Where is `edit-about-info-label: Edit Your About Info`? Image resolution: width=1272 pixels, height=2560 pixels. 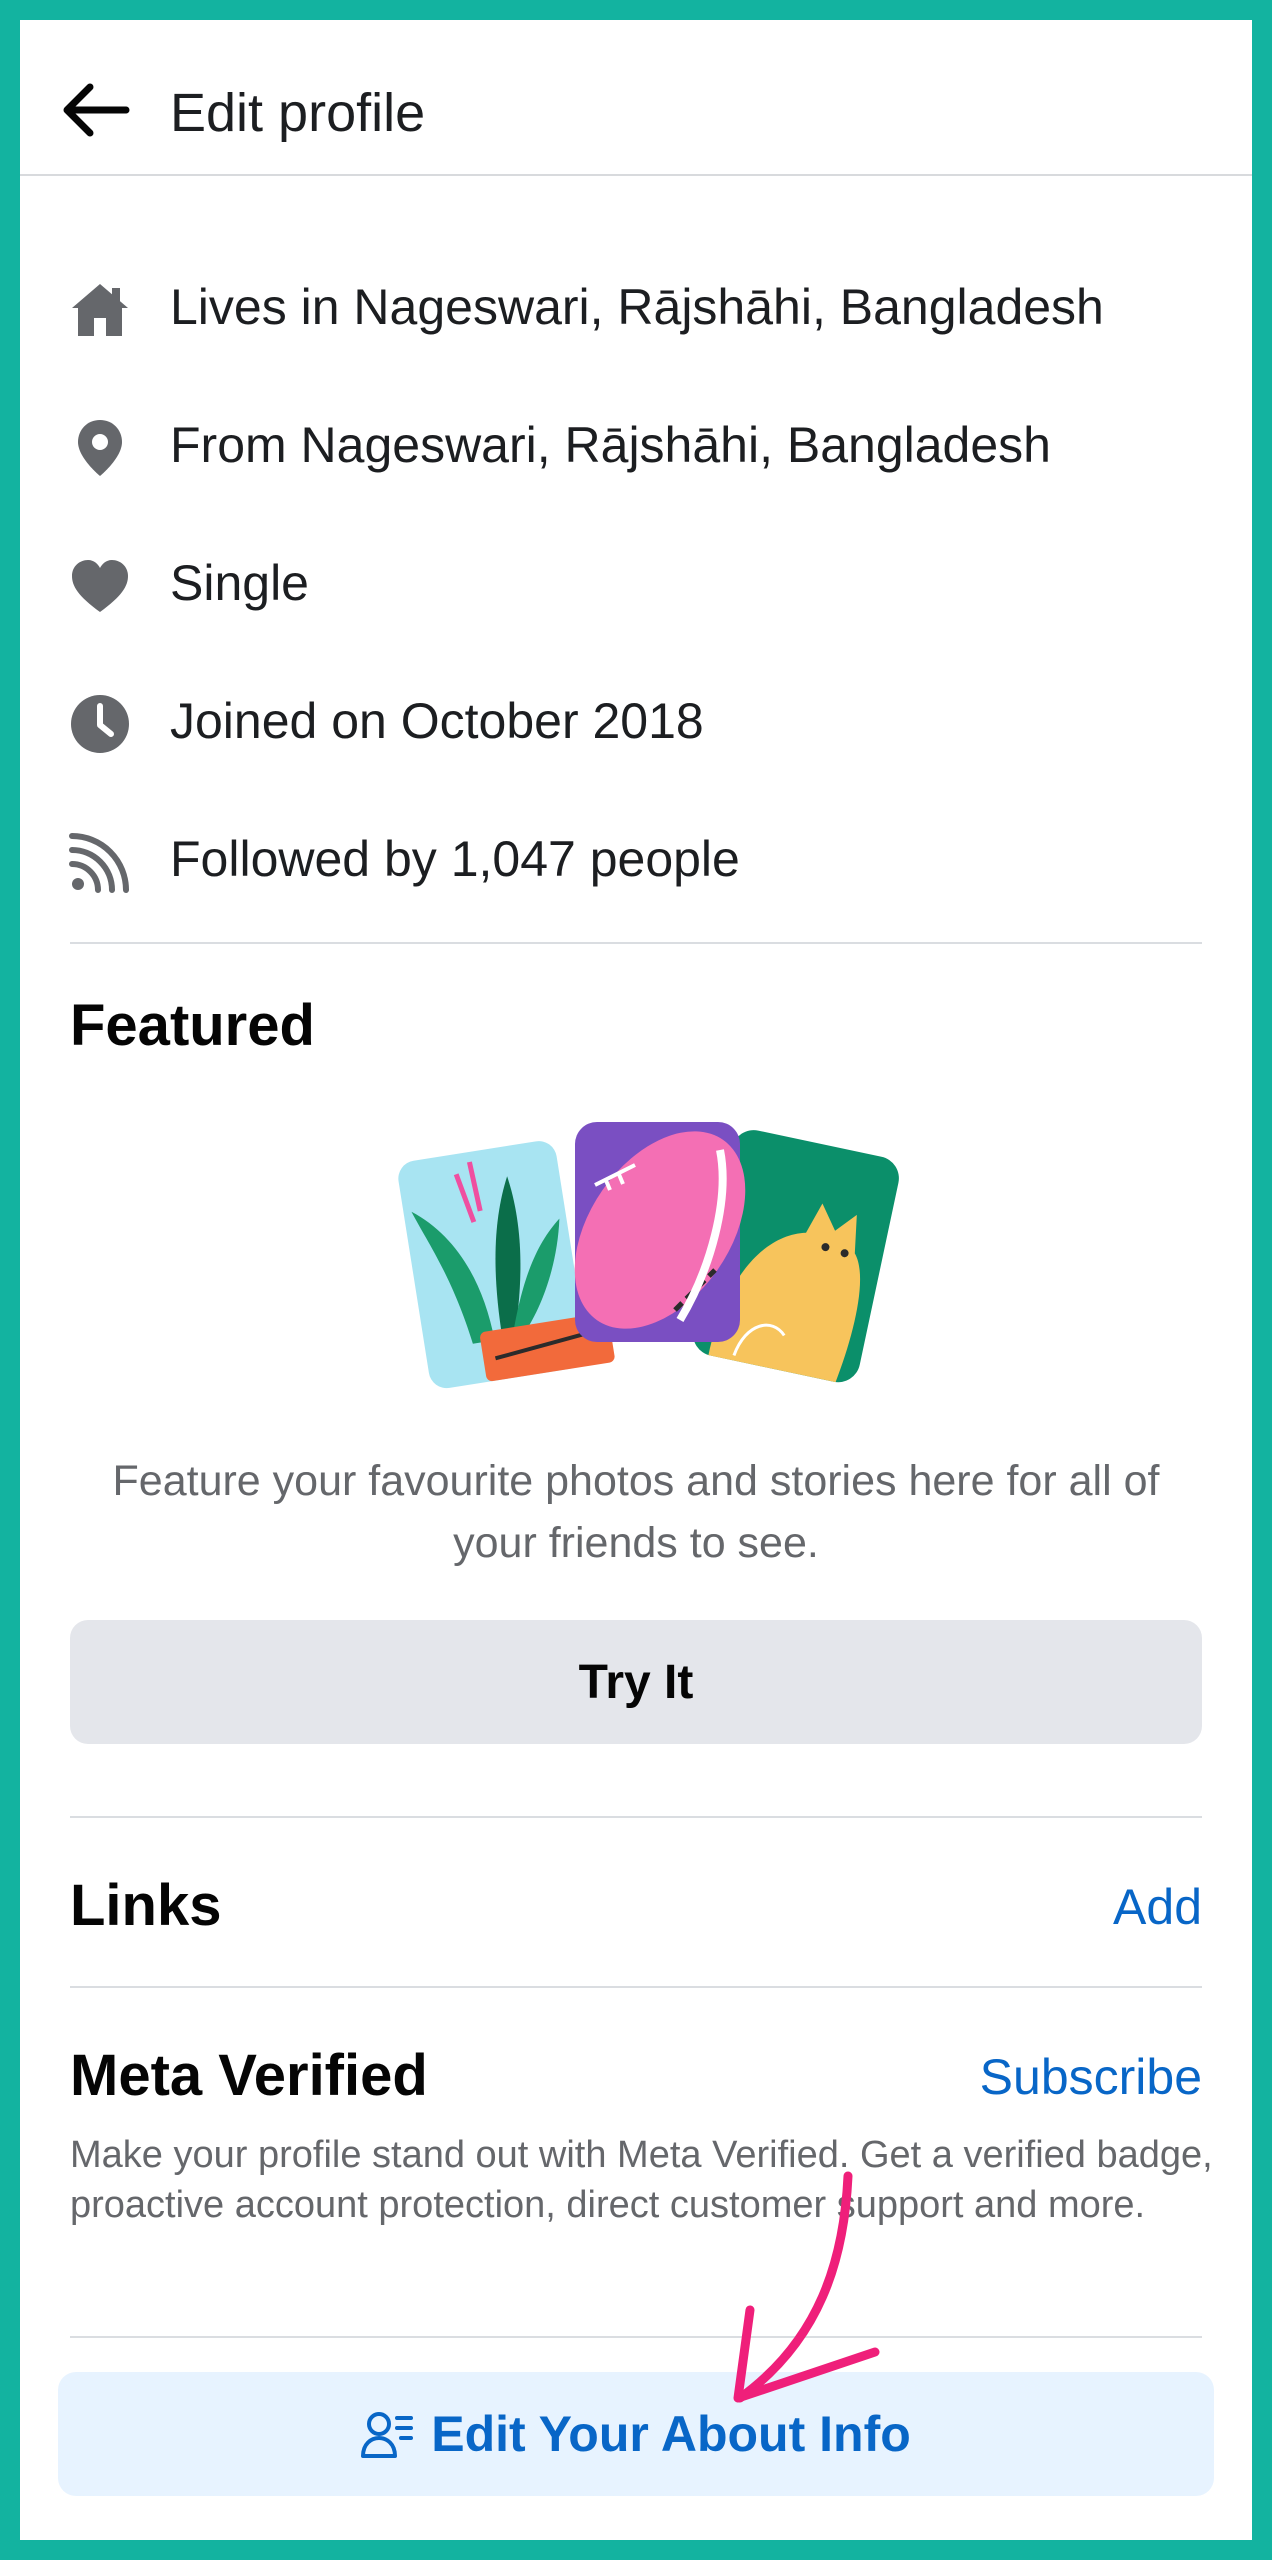
edit-about-info-label: Edit Your About Info is located at coordinates (671, 2434).